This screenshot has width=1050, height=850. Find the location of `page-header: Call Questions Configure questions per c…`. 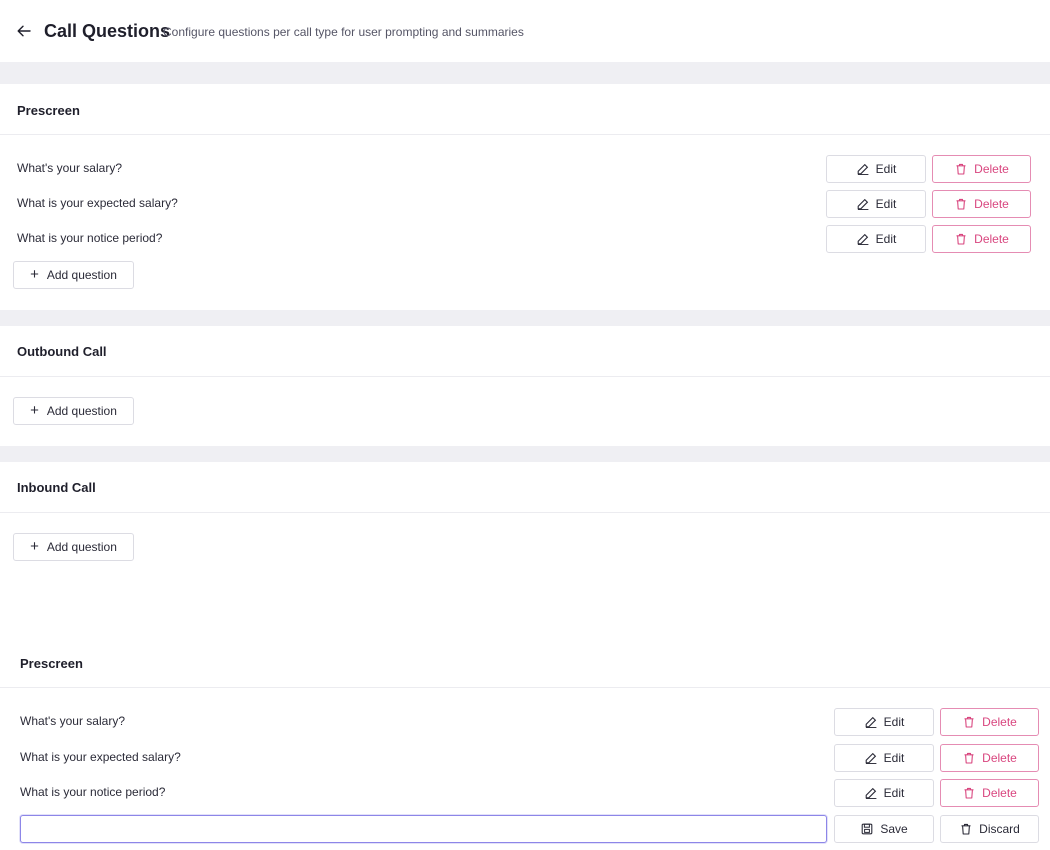

page-header: Call Questions Configure questions per c… is located at coordinates (525, 31).